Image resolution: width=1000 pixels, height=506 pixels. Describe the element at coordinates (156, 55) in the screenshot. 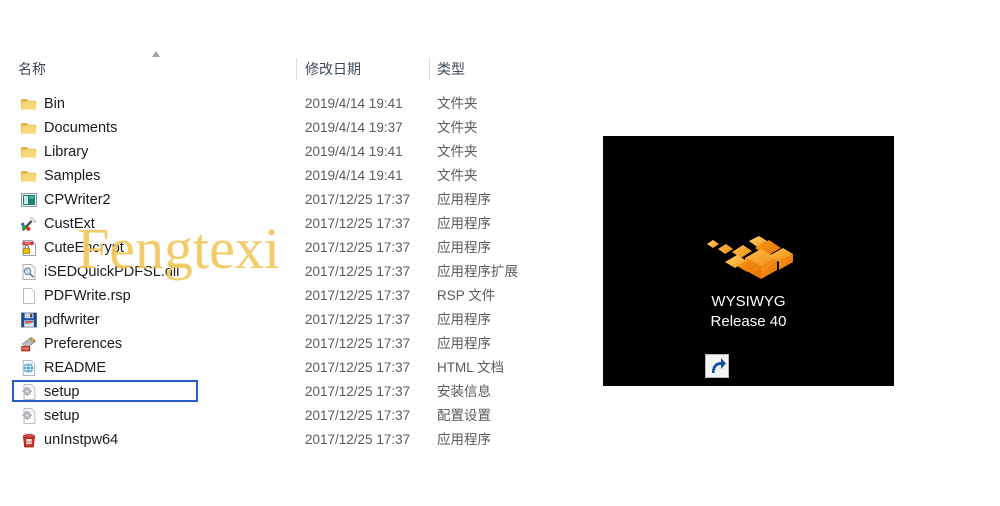

I see `sort-ascending-arrow-icon` at that location.